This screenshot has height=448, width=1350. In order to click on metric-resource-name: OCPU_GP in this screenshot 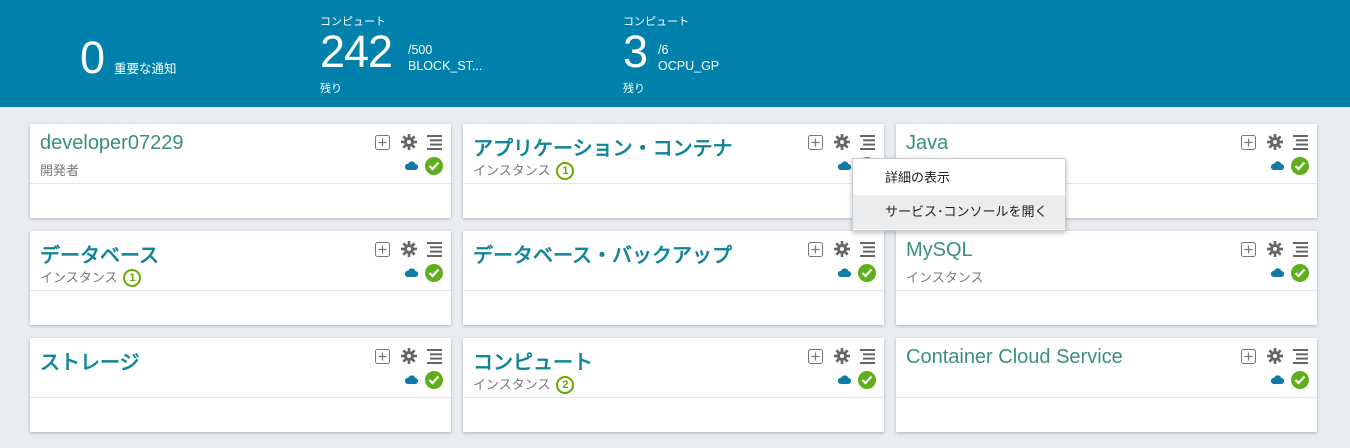, I will do `click(689, 66)`.